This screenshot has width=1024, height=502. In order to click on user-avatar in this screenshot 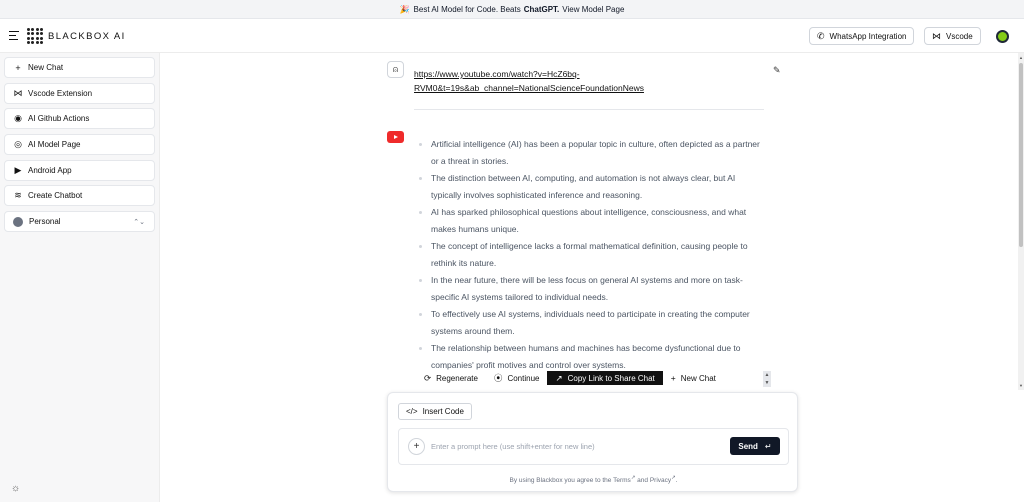, I will do `click(1002, 36)`.